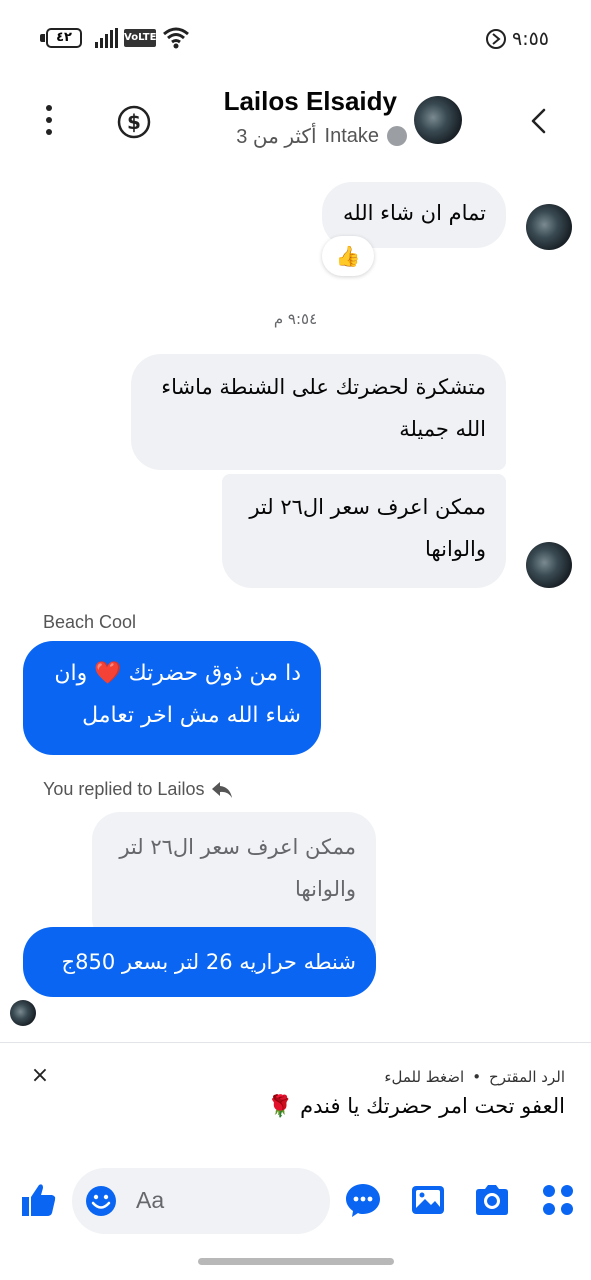 This screenshot has width=591, height=1280. What do you see at coordinates (295, 123) in the screenshot?
I see `chat-header: $ Lailos Elsaidy أكثر من 3 Intake` at bounding box center [295, 123].